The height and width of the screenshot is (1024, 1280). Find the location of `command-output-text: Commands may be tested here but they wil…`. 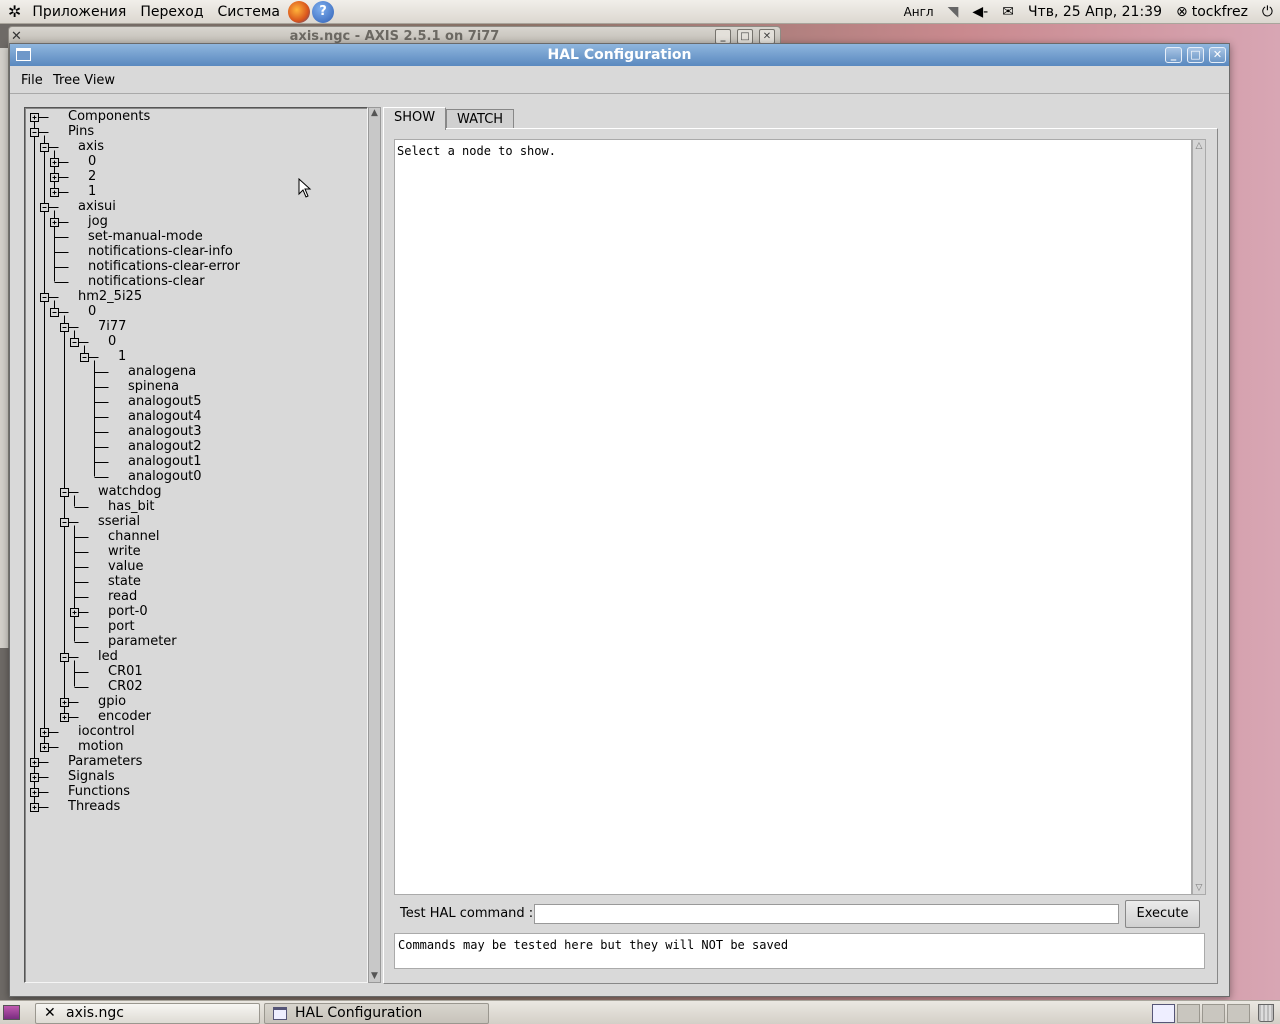

command-output-text: Commands may be tested here but they wil… is located at coordinates (593, 945).